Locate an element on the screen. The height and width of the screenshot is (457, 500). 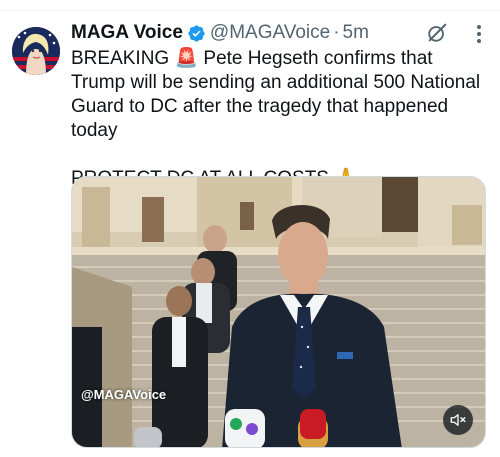
more-options-icon is located at coordinates (479, 34).